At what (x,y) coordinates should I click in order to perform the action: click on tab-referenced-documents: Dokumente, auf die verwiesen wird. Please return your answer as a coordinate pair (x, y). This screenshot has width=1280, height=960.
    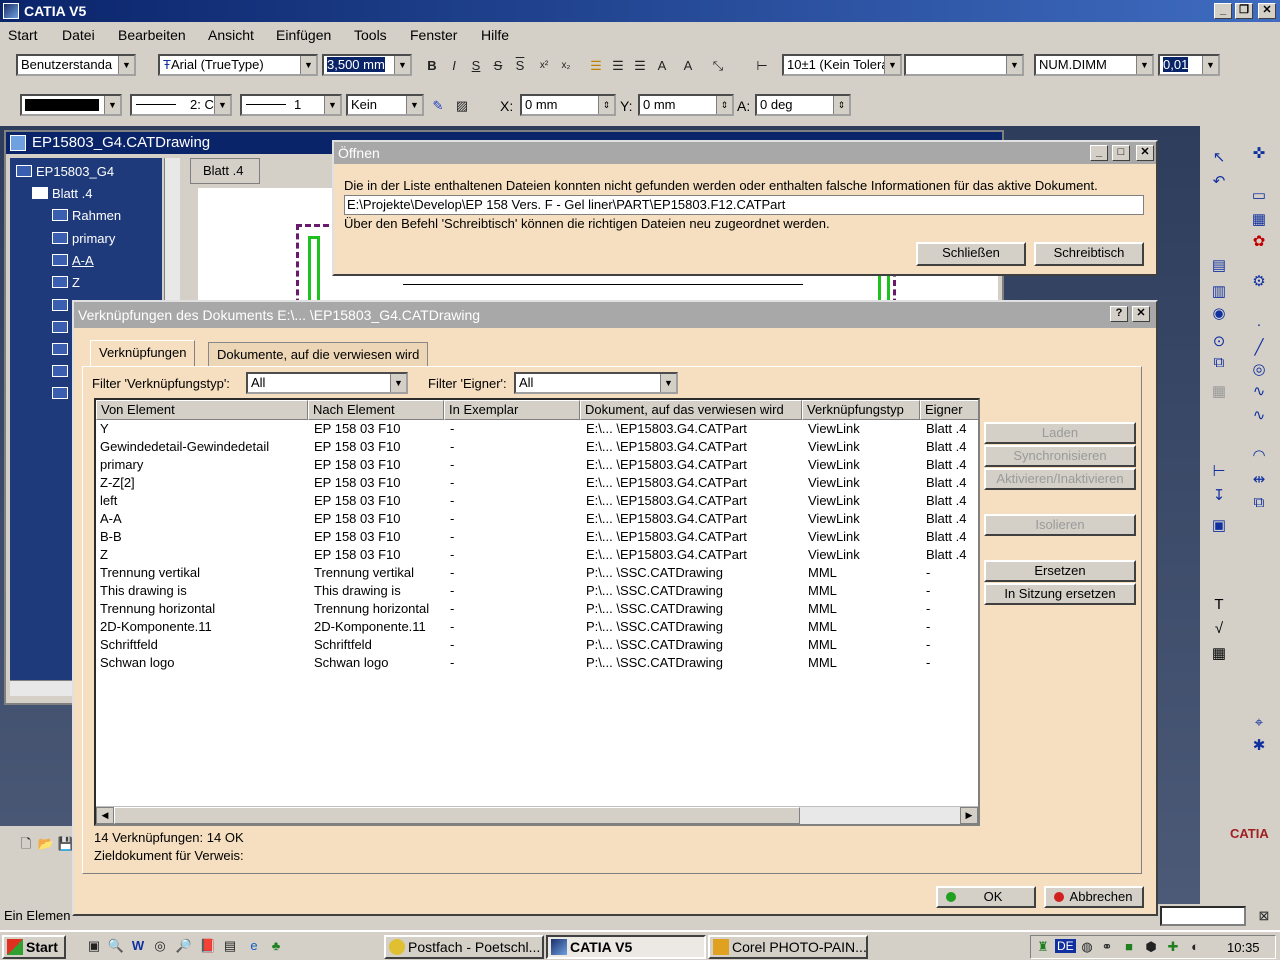
    Looking at the image, I should click on (318, 354).